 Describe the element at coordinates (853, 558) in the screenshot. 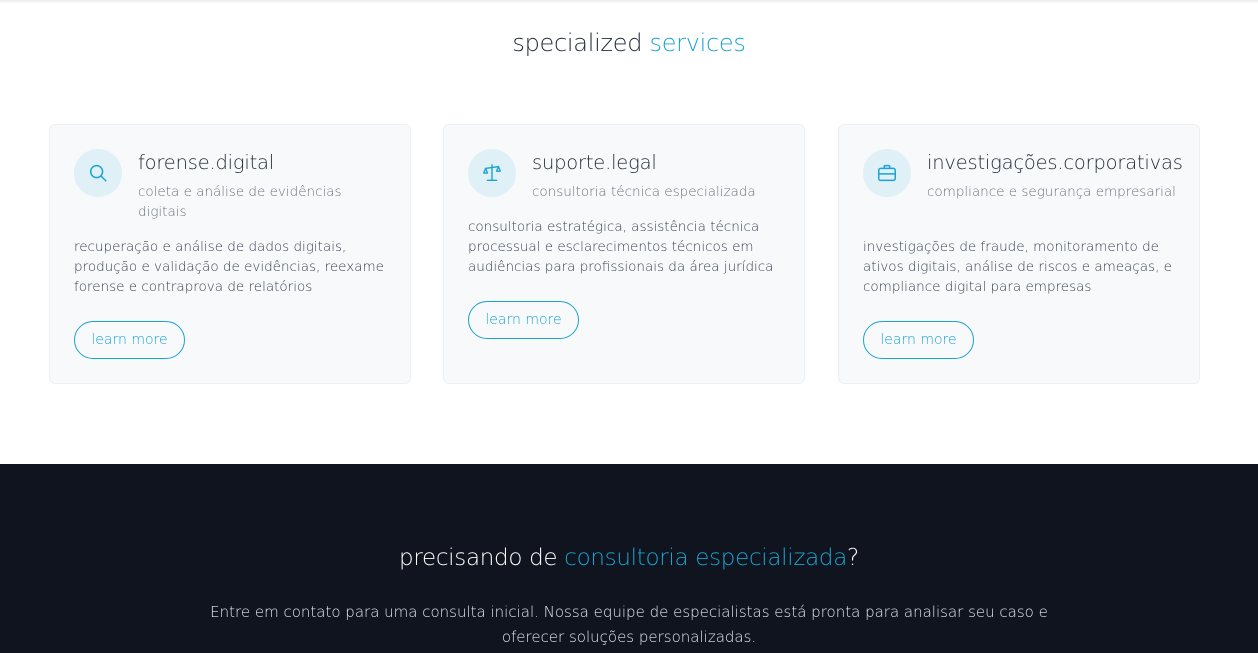

I see `cta-title-suffix: ?` at that location.